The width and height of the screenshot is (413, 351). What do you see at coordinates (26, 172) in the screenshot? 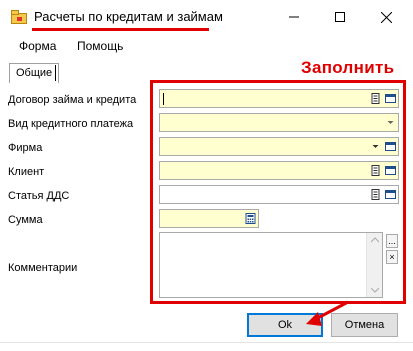
I see `label-client: Клиент` at bounding box center [26, 172].